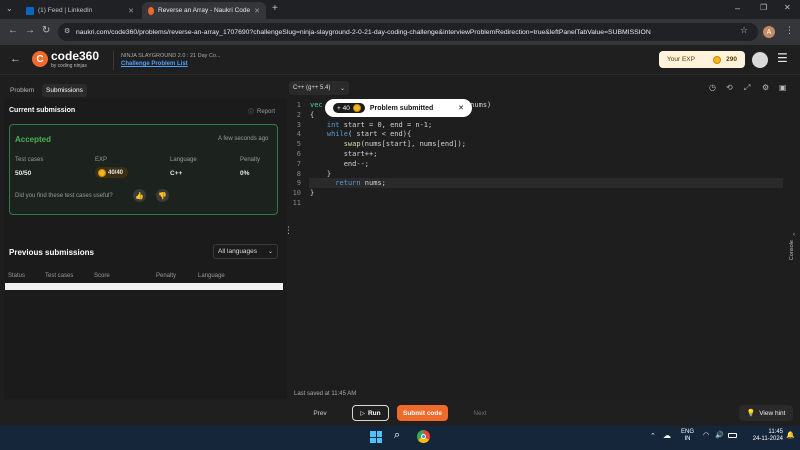 The image size is (800, 450). Describe the element at coordinates (765, 87) in the screenshot. I see `settings-icon: ⚙` at that location.